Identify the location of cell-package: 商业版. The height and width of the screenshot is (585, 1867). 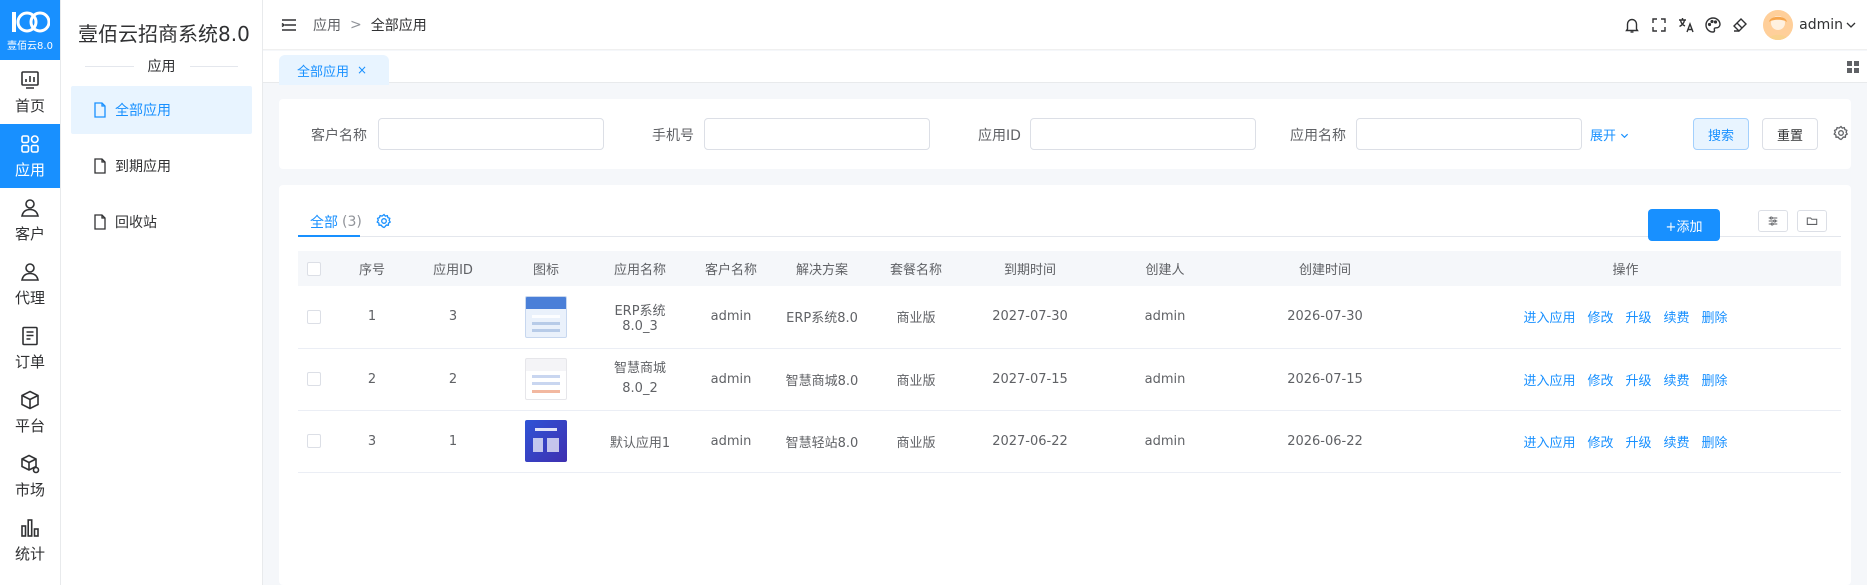
(916, 441).